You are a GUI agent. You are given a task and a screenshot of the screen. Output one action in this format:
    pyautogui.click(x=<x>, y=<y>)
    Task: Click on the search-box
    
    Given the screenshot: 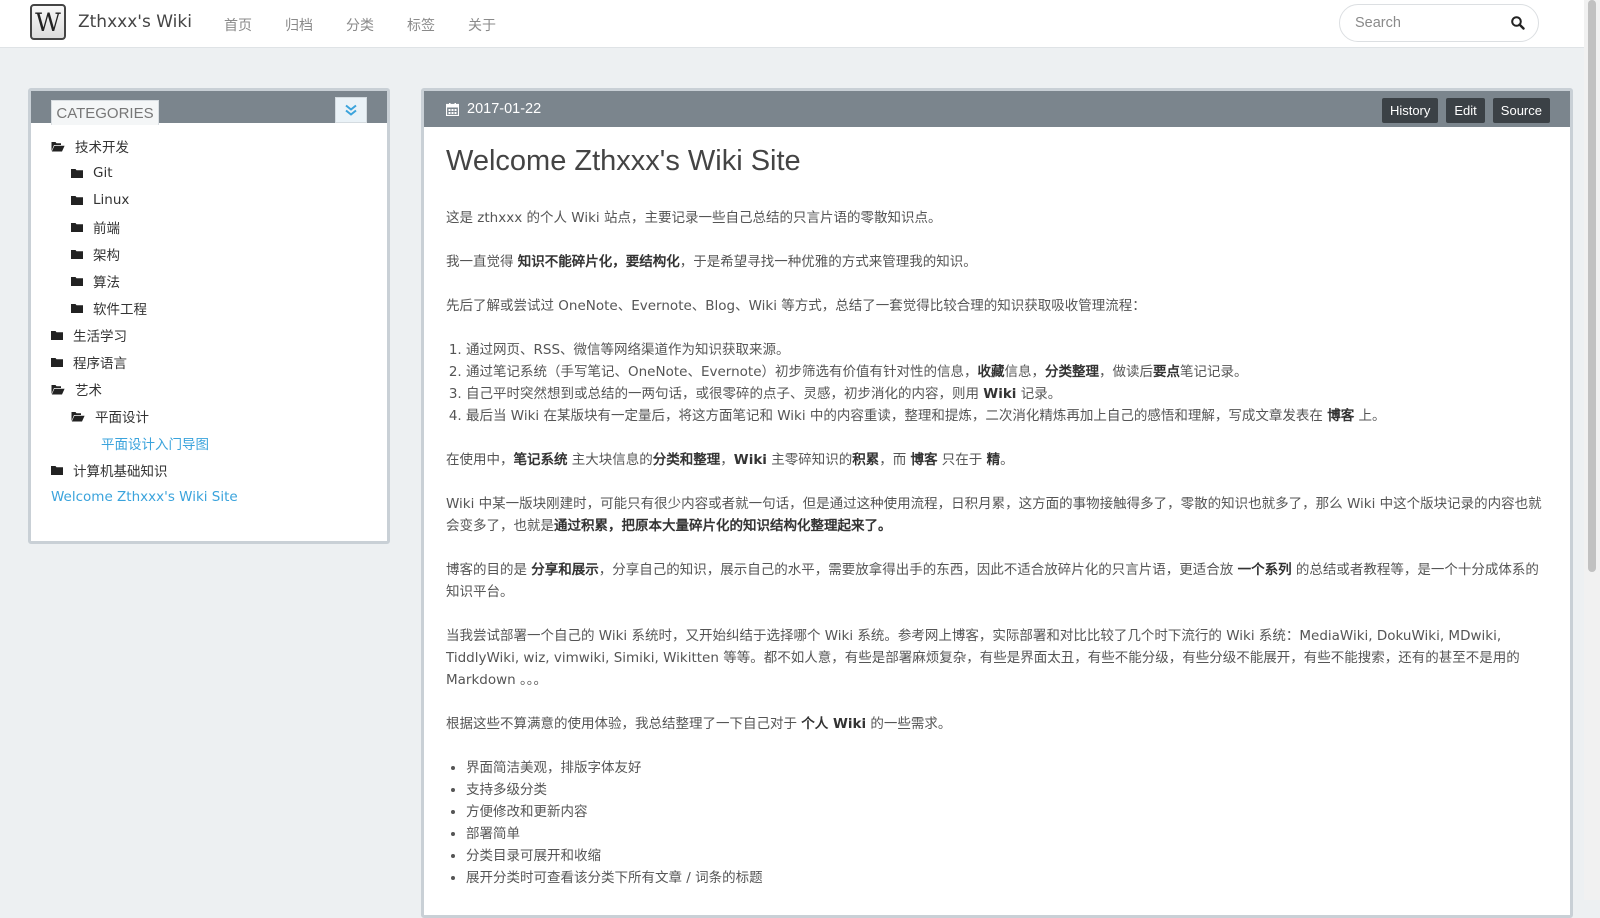 What is the action you would take?
    pyautogui.click(x=1439, y=23)
    